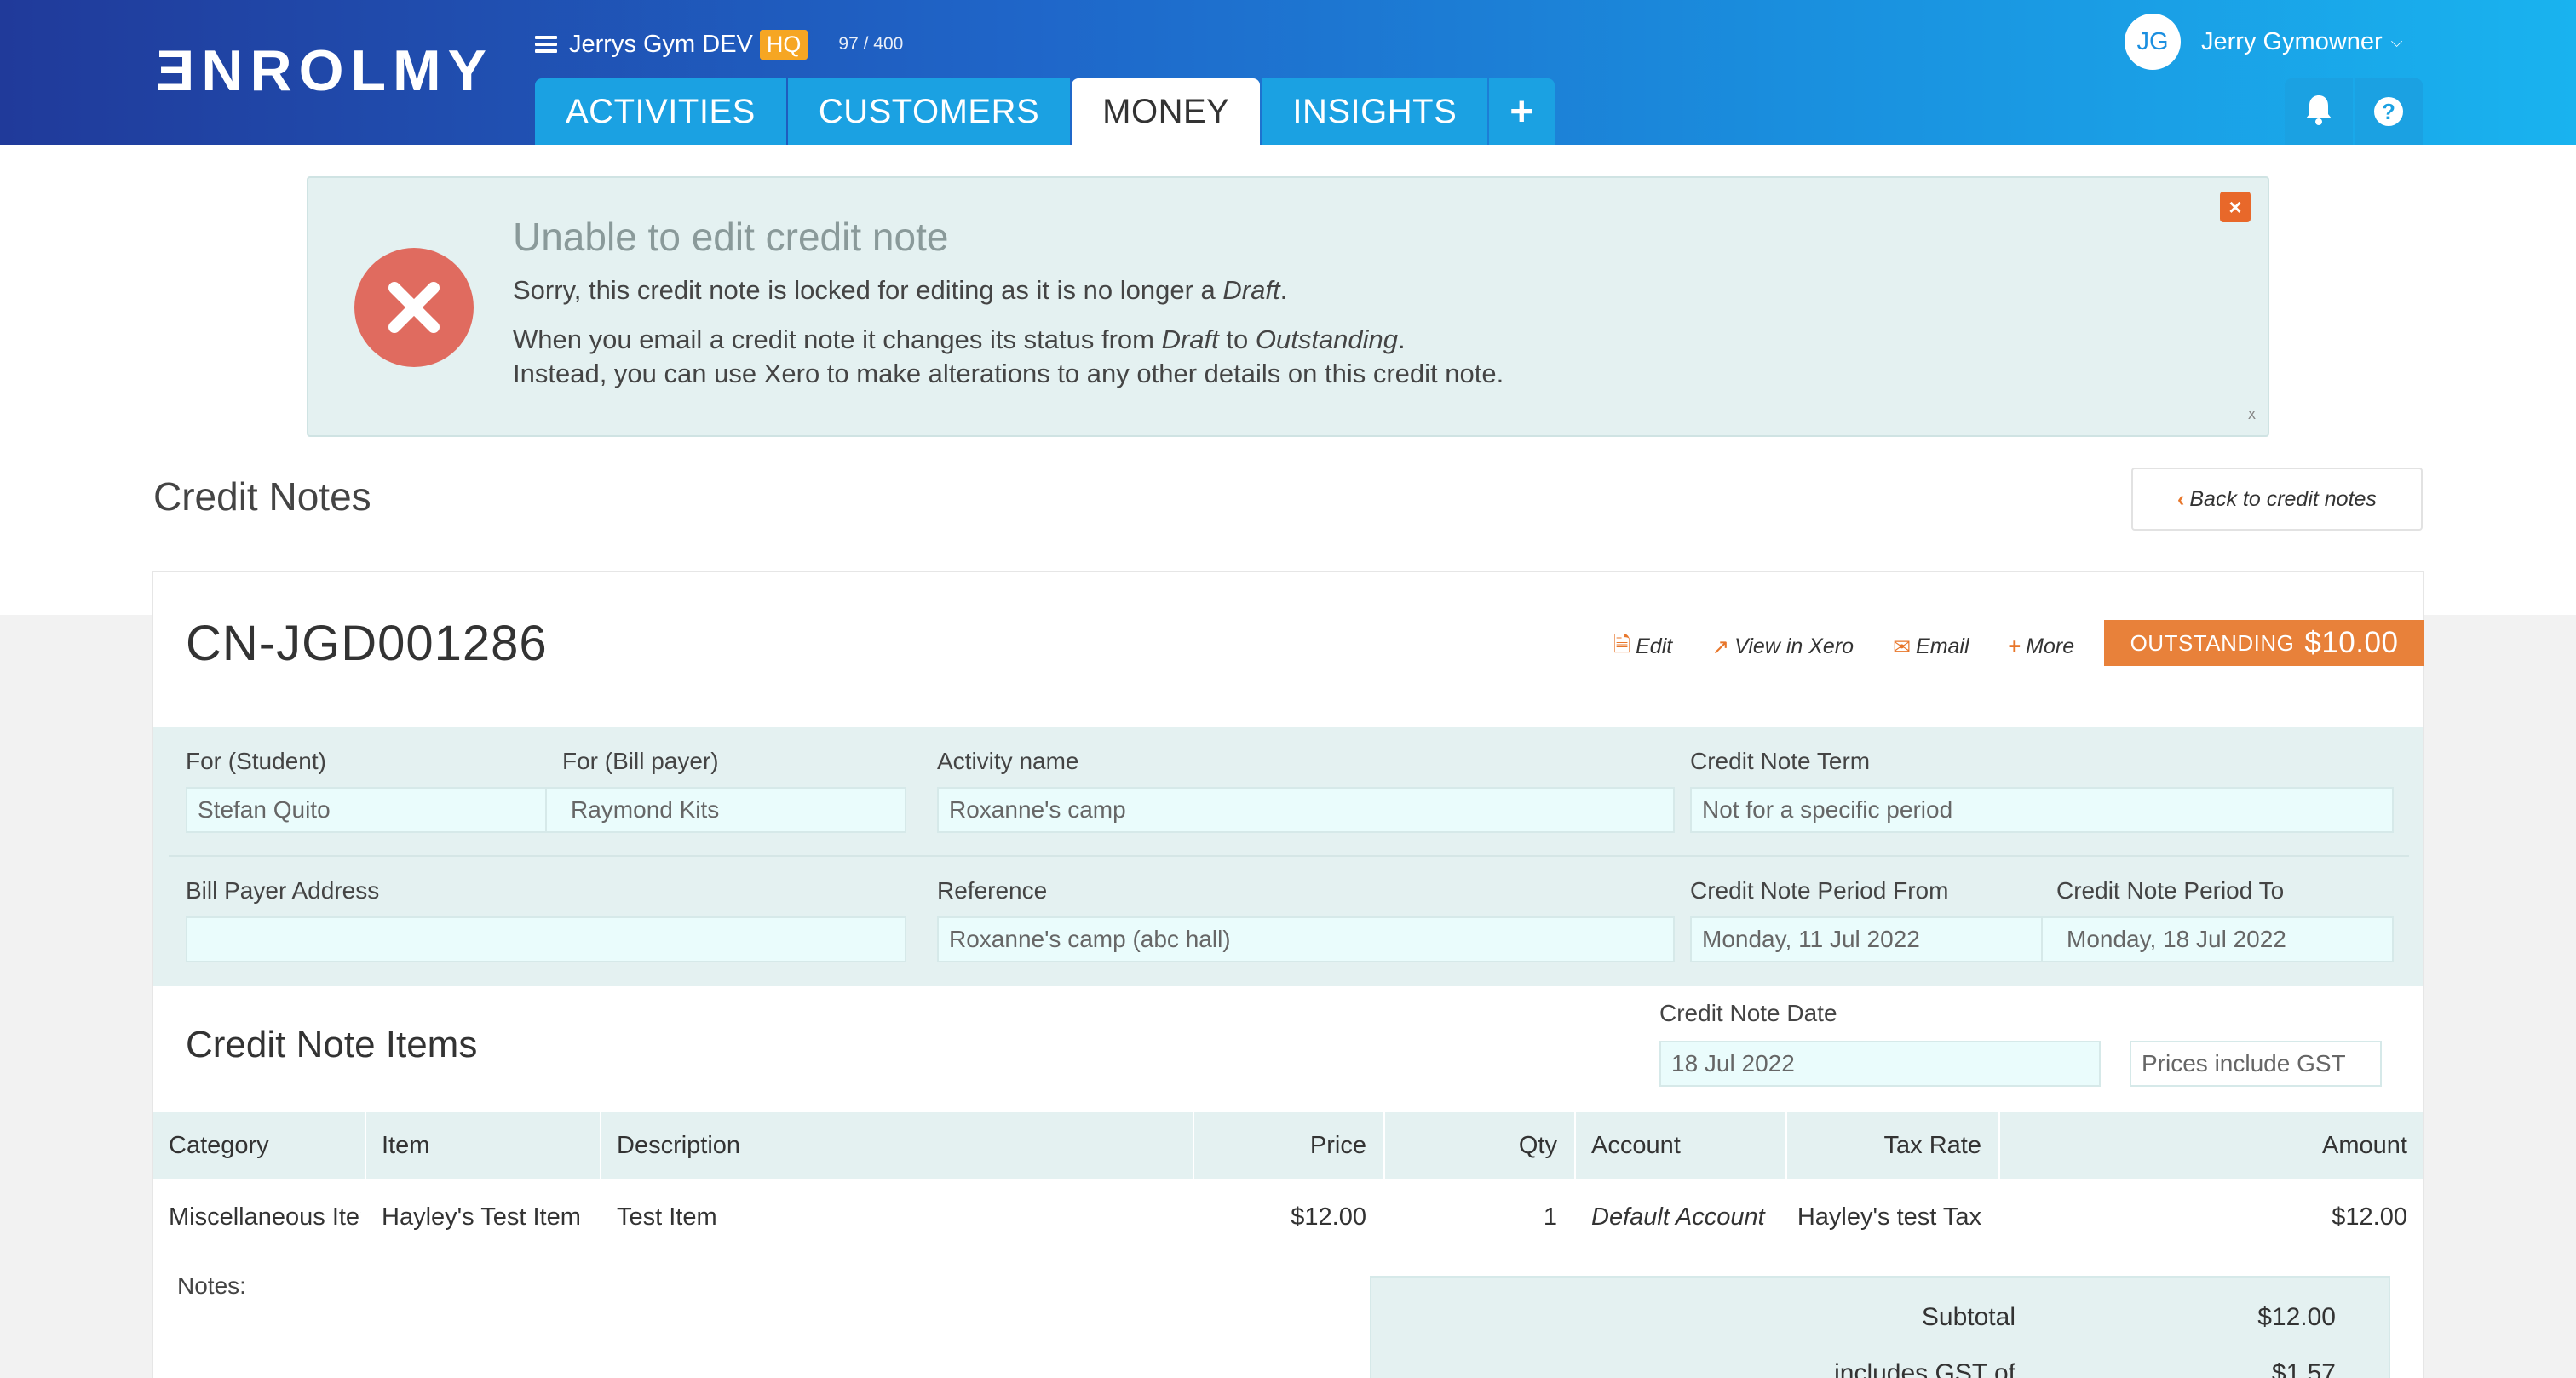  What do you see at coordinates (2042, 810) in the screenshot?
I see `credit-note-term-field: Not for a specific period` at bounding box center [2042, 810].